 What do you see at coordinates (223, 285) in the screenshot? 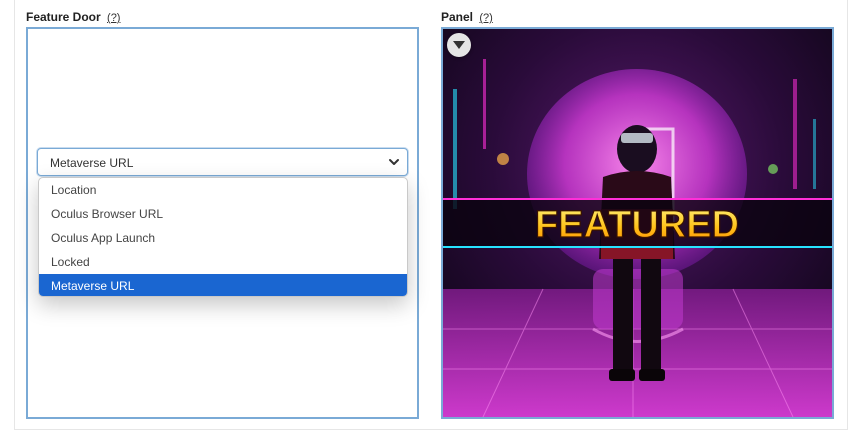
I see `option-metaverse-url: Metaverse URL` at bounding box center [223, 285].